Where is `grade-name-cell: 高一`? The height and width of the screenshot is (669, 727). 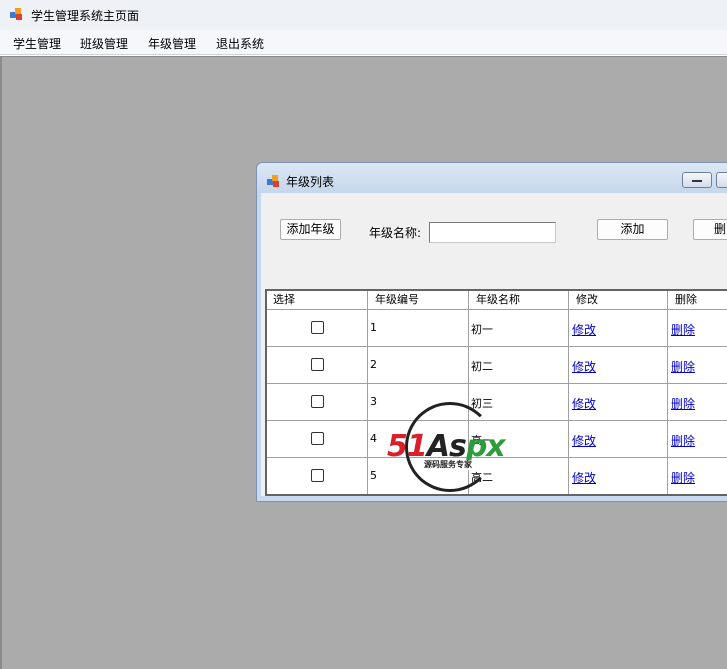 grade-name-cell: 高一 is located at coordinates (519, 439).